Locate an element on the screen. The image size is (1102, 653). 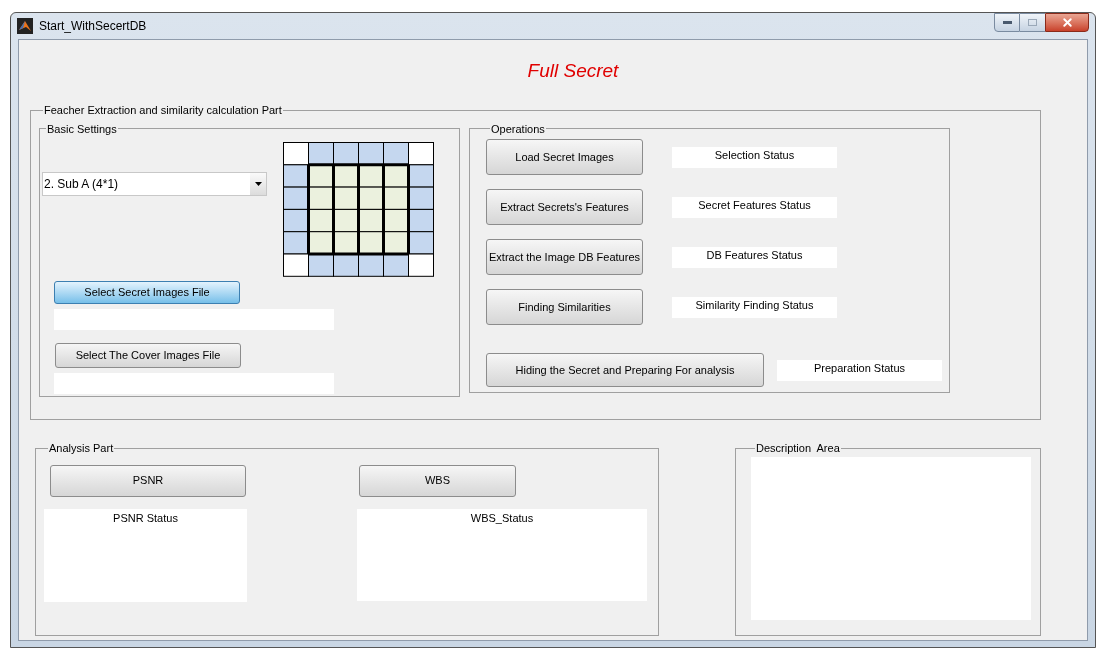
panel-title: Description Area is located at coordinates (798, 448).